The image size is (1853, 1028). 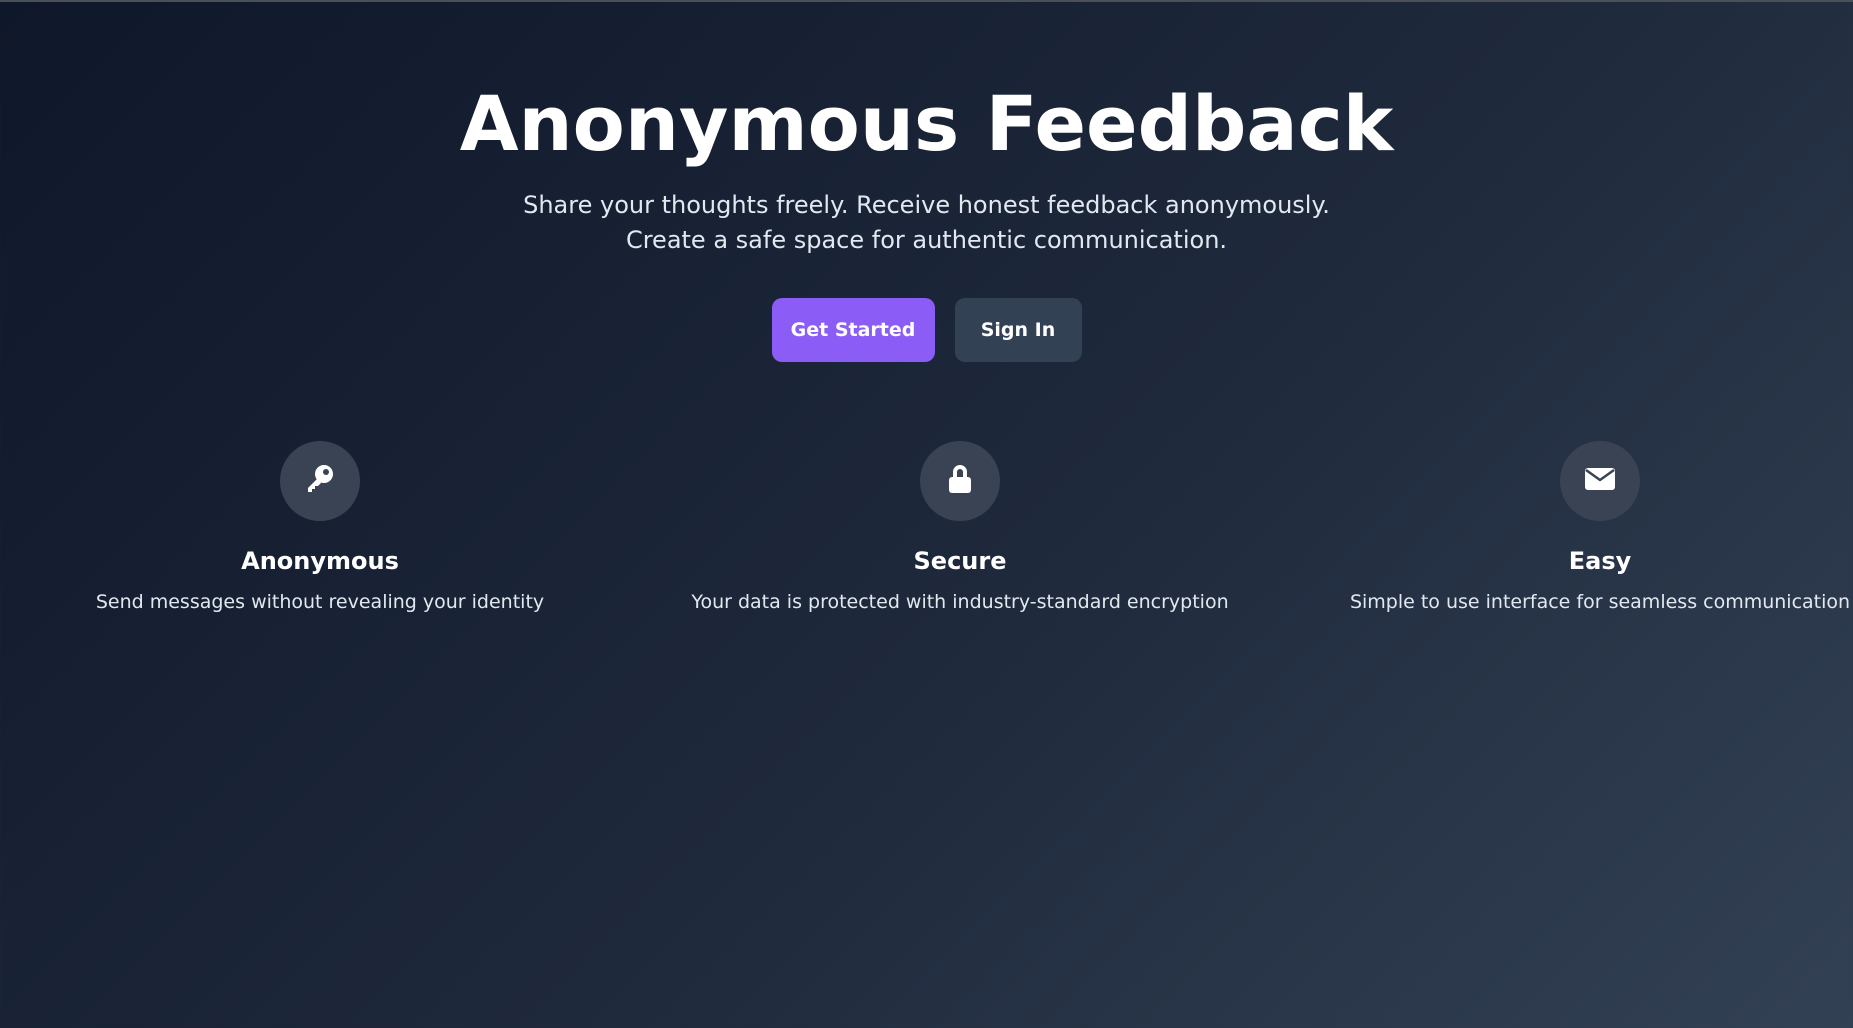 I want to click on key-icon, so click(x=320, y=481).